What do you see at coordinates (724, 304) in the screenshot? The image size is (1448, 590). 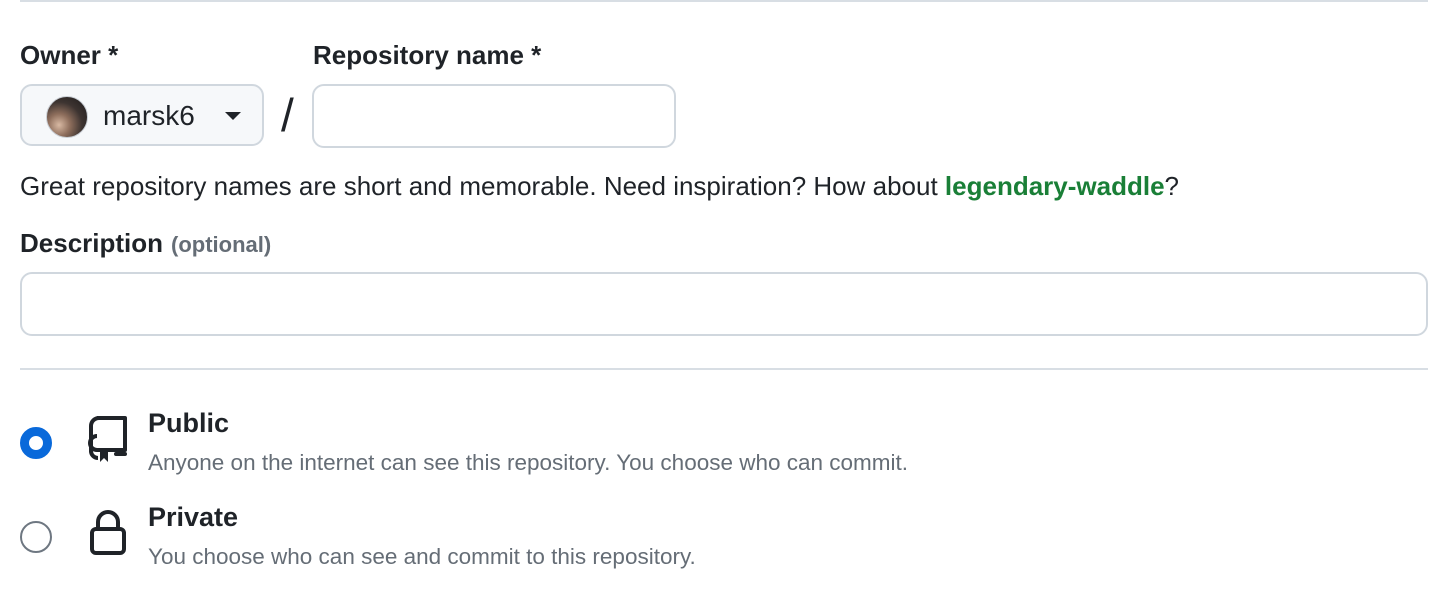 I see `description-input` at bounding box center [724, 304].